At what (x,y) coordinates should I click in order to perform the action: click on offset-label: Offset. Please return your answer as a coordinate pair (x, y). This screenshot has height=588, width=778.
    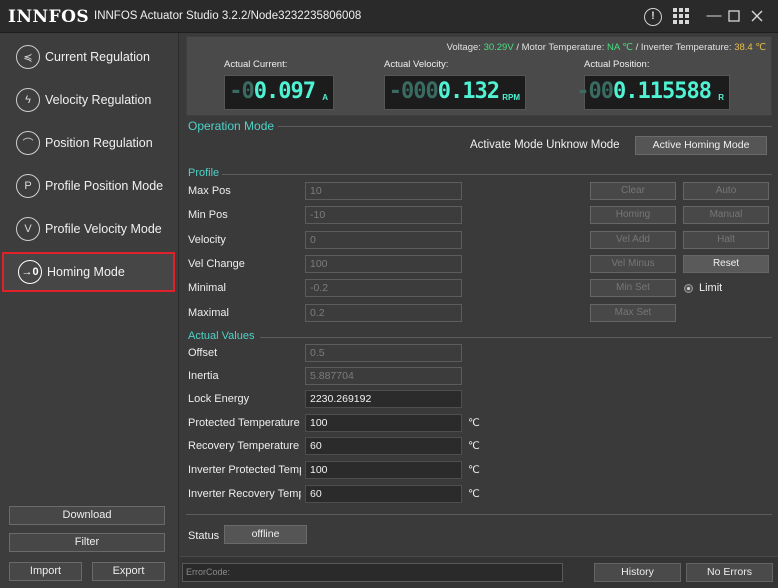
    Looking at the image, I should click on (203, 353).